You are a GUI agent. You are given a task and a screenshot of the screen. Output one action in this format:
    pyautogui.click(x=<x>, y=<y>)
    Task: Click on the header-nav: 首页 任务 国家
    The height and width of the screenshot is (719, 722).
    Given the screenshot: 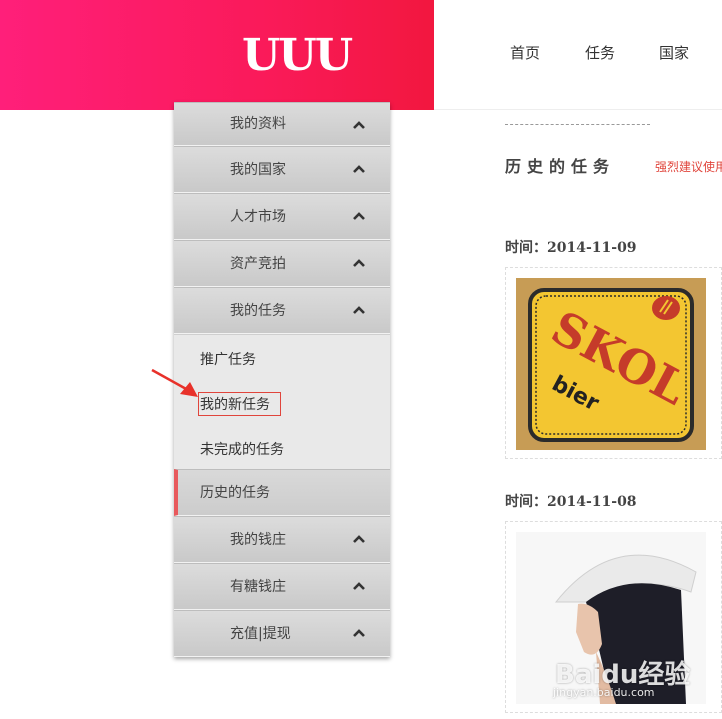 What is the action you would take?
    pyautogui.click(x=578, y=55)
    